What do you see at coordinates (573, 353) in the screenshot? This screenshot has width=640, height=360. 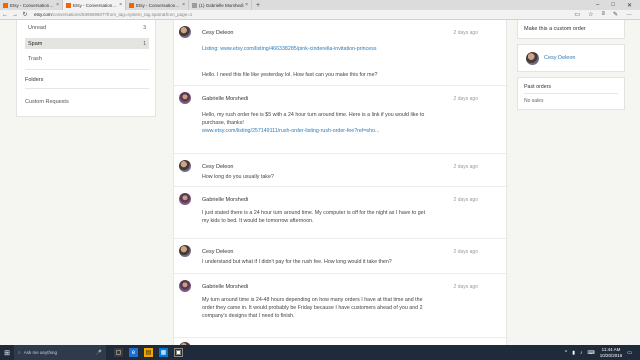 I see `network-icon: ▮` at bounding box center [573, 353].